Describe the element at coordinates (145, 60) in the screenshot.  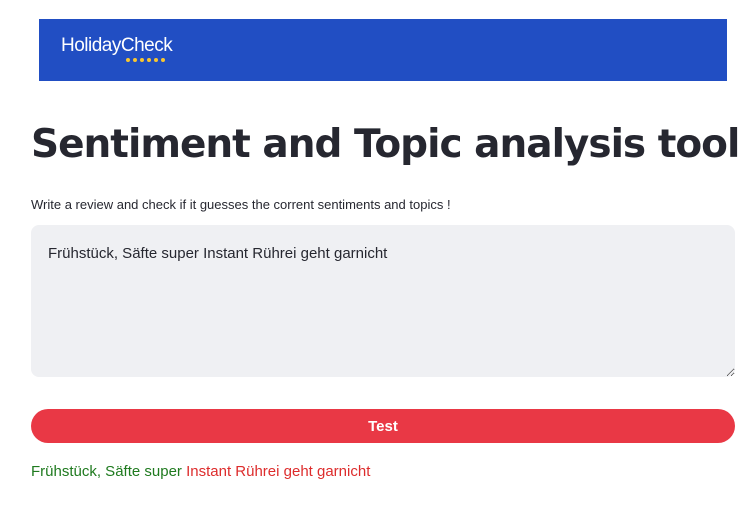
I see `logo-dots-icon` at that location.